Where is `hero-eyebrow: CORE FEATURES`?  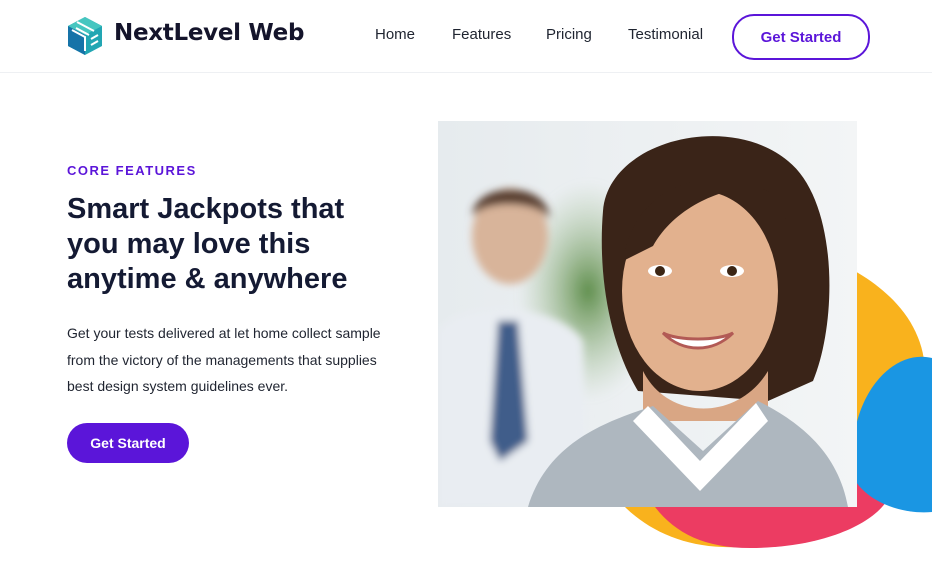
hero-eyebrow: CORE FEATURES is located at coordinates (132, 170).